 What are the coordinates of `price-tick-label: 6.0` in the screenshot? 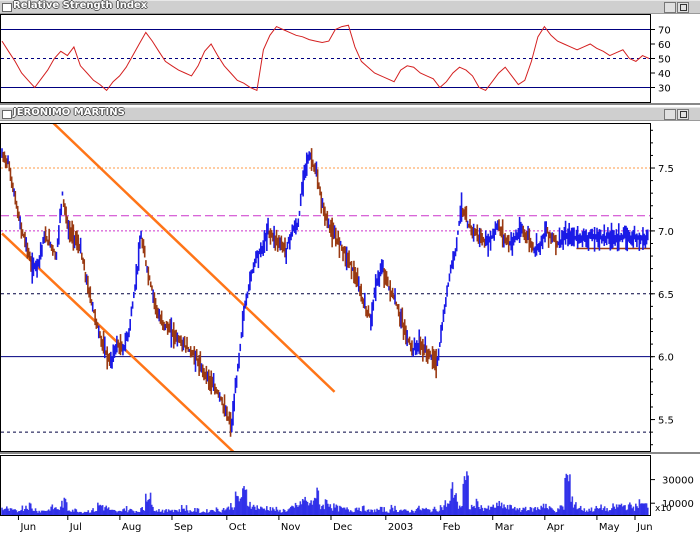 It's located at (666, 358).